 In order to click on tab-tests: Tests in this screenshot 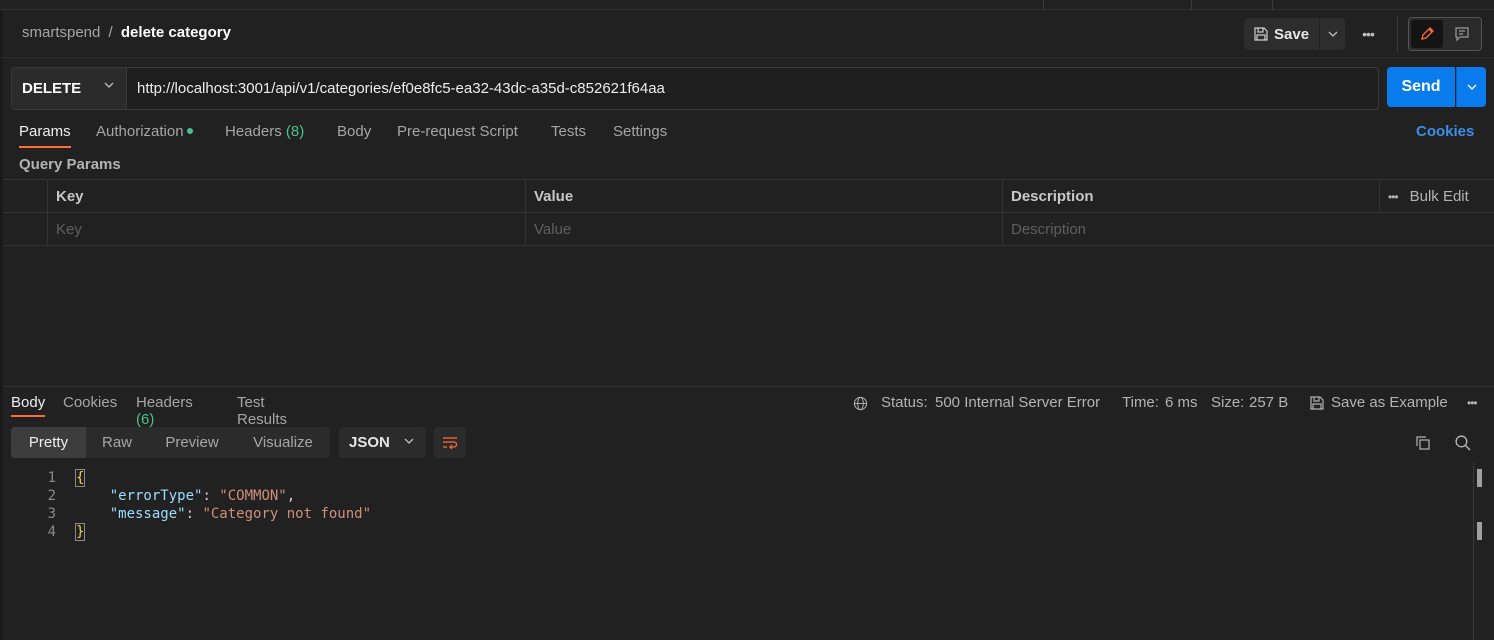, I will do `click(568, 131)`.